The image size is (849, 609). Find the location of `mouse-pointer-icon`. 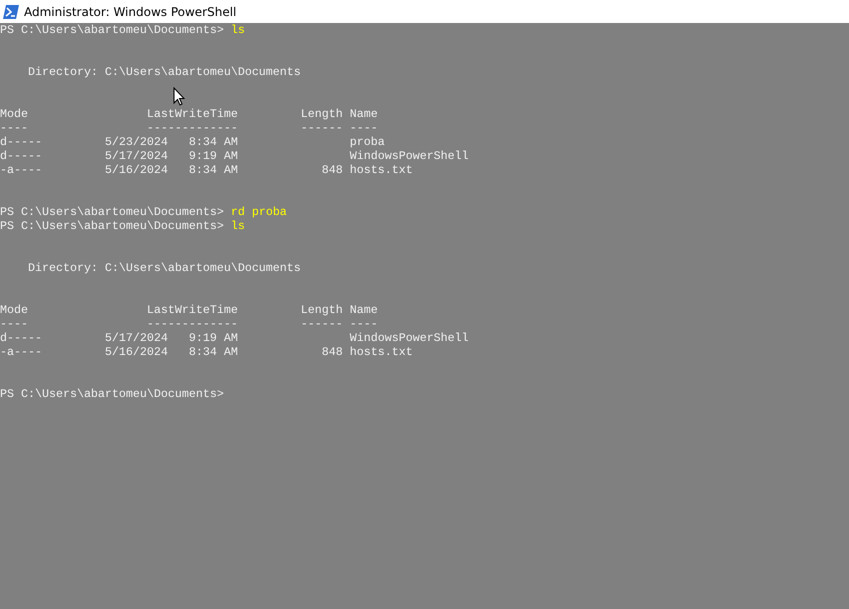

mouse-pointer-icon is located at coordinates (179, 96).